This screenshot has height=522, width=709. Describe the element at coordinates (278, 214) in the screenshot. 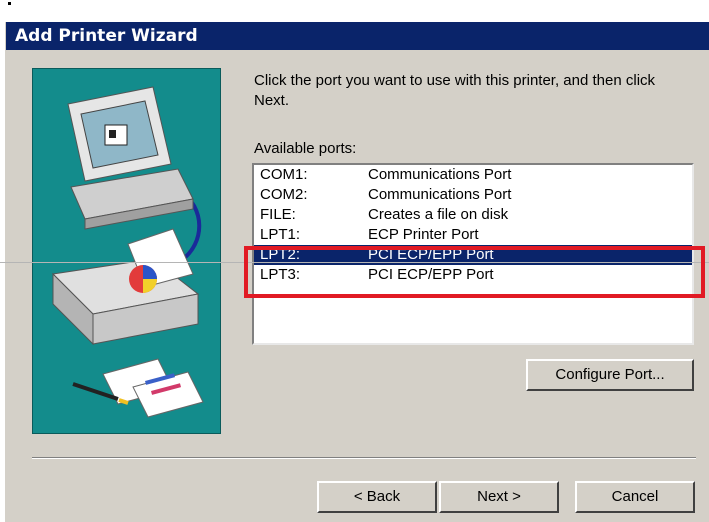

I see `port-name: FILE:` at that location.